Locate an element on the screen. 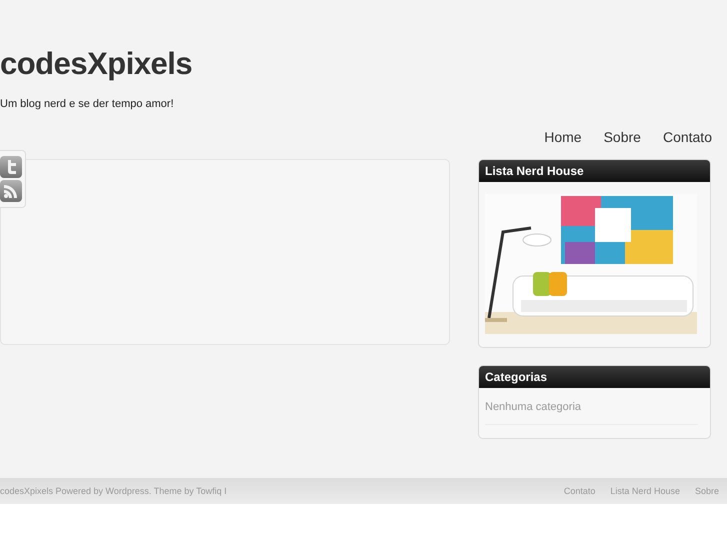  nav-link: Contato is located at coordinates (687, 137).